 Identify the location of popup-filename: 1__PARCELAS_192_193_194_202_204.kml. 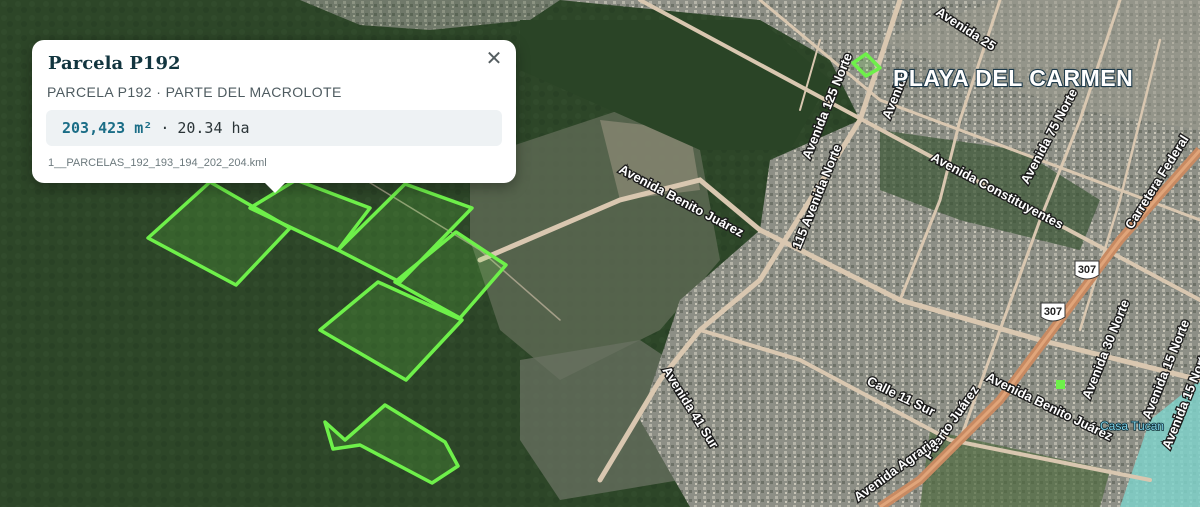
(157, 163).